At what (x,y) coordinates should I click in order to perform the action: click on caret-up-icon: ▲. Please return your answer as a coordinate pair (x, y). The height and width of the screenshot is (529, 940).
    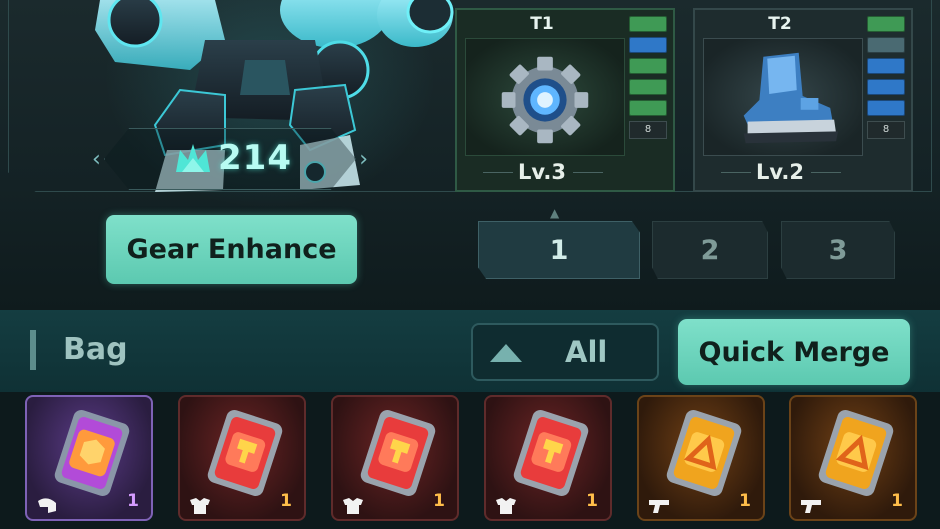
    Looking at the image, I should click on (555, 213).